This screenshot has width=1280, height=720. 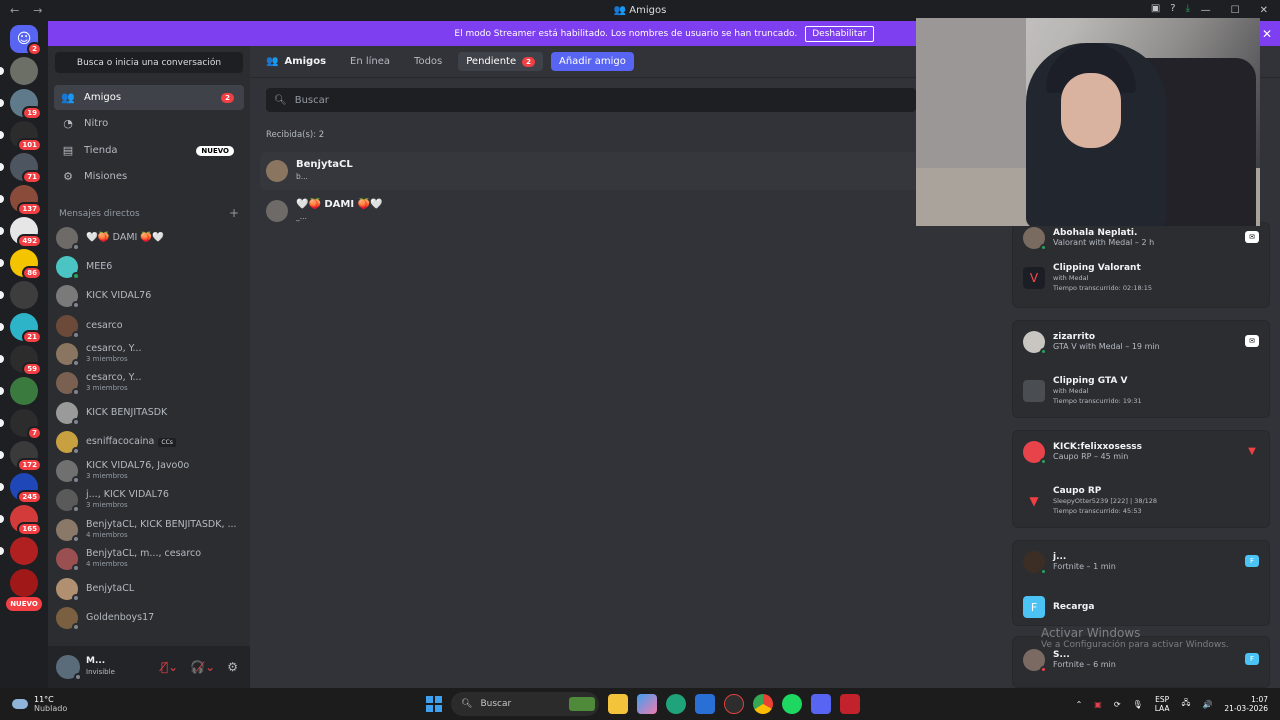 What do you see at coordinates (149, 176) in the screenshot?
I see `sidebar-item-quests: ⚙ Misiones` at bounding box center [149, 176].